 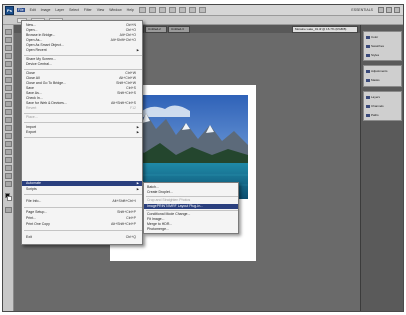 I want to click on close-icon, so click(x=397, y=10).